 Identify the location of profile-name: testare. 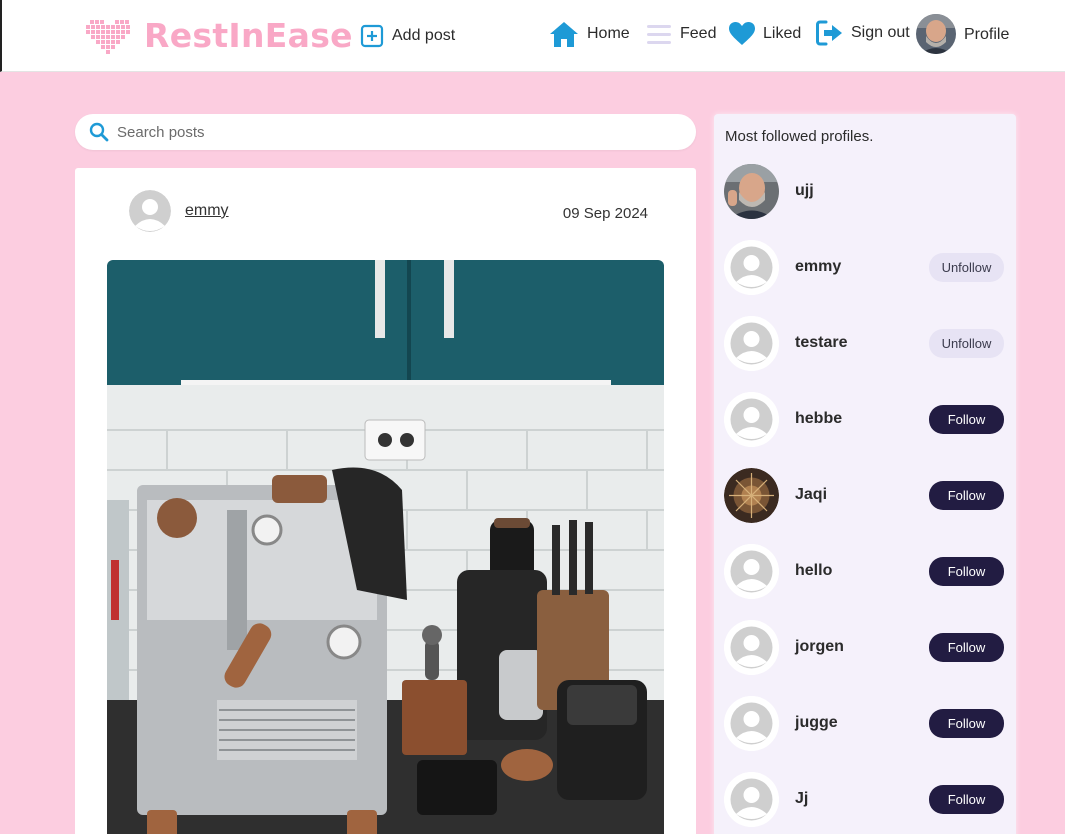
(821, 343).